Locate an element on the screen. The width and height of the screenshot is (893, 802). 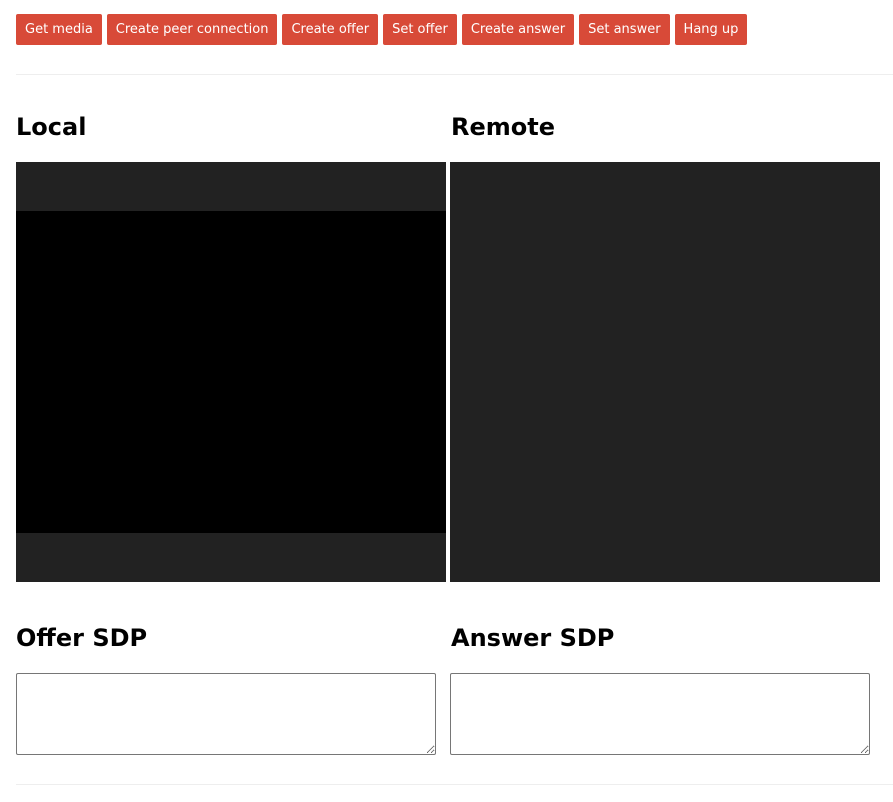
get-media-button: Get media is located at coordinates (59, 29).